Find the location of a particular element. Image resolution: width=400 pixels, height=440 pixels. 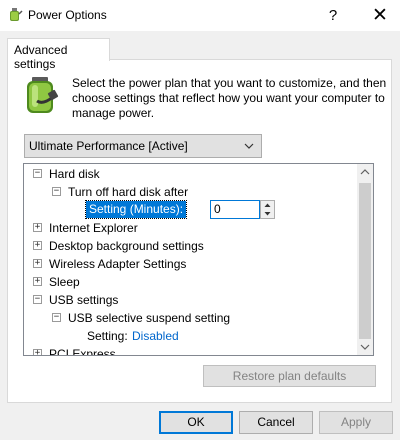

restore-plan-defaults-button: Restore plan defaults is located at coordinates (289, 376).